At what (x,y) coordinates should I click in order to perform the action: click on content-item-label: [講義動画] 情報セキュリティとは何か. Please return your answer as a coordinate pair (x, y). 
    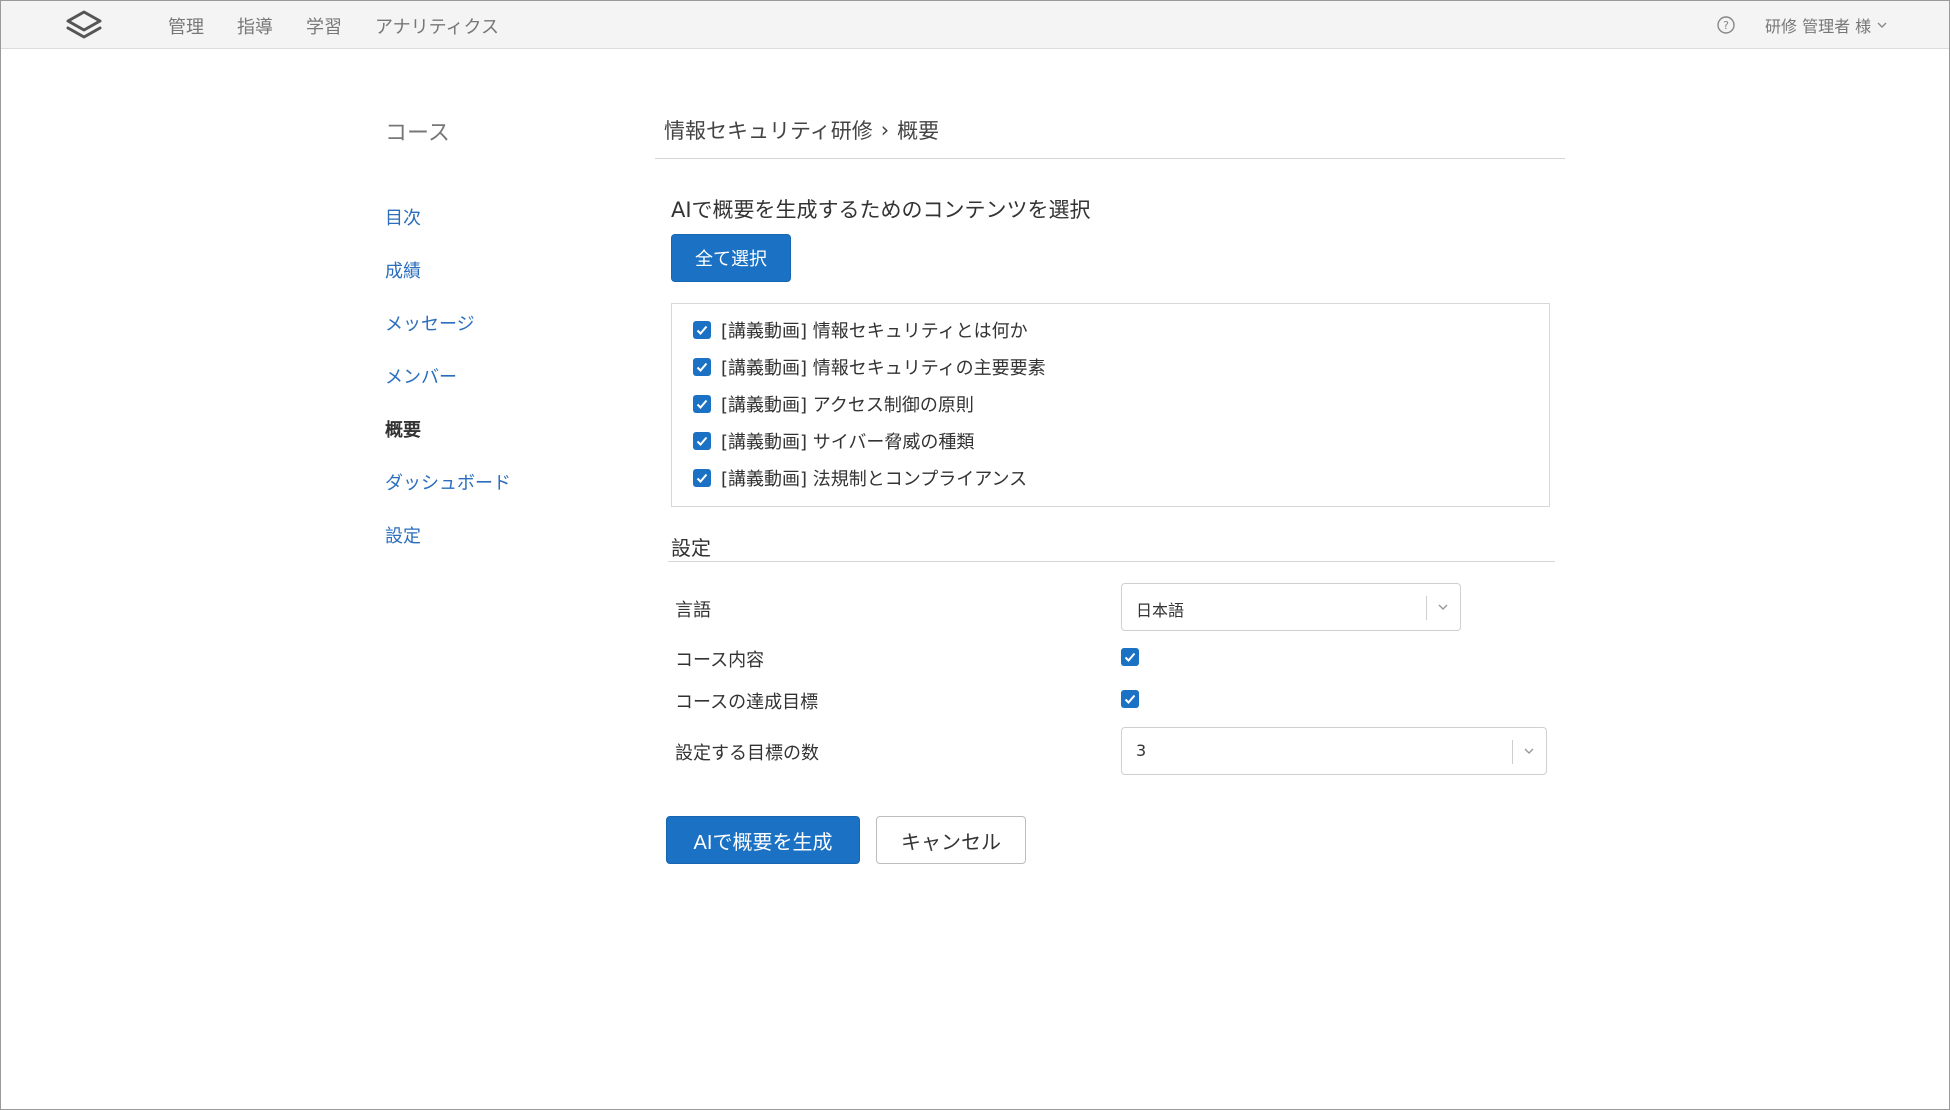
    Looking at the image, I should click on (874, 331).